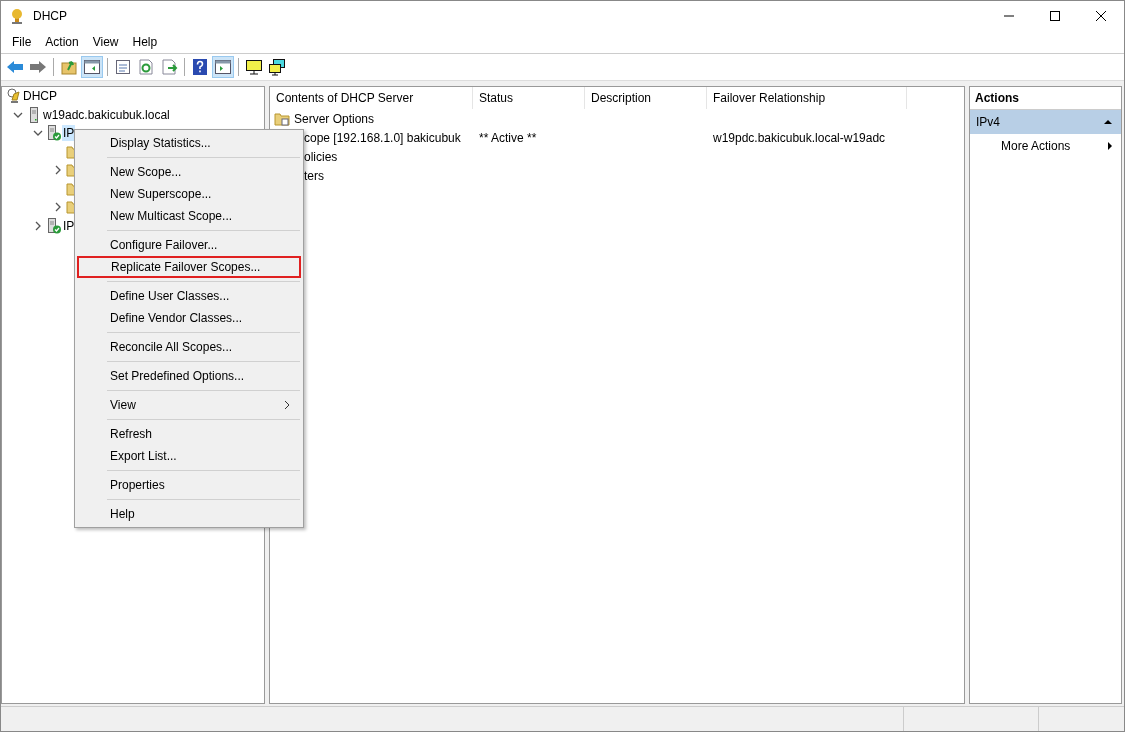  I want to click on tree-item: IP, so click(69, 225).